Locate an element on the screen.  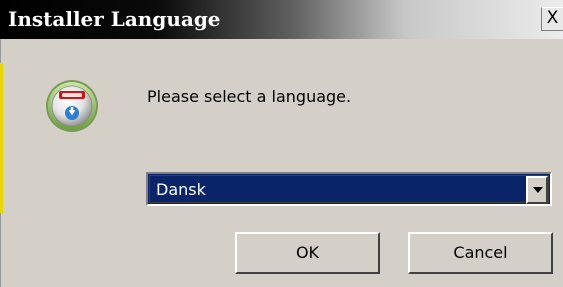
close-button: X is located at coordinates (552, 19).